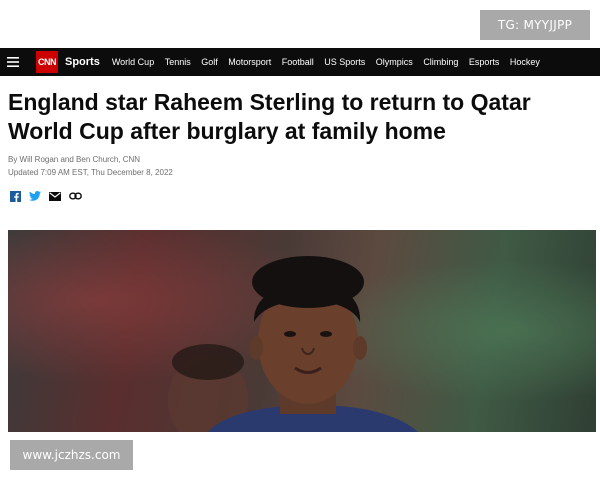 The width and height of the screenshot is (600, 480). Describe the element at coordinates (178, 62) in the screenshot. I see `nav-link-tennis: Tennis` at that location.